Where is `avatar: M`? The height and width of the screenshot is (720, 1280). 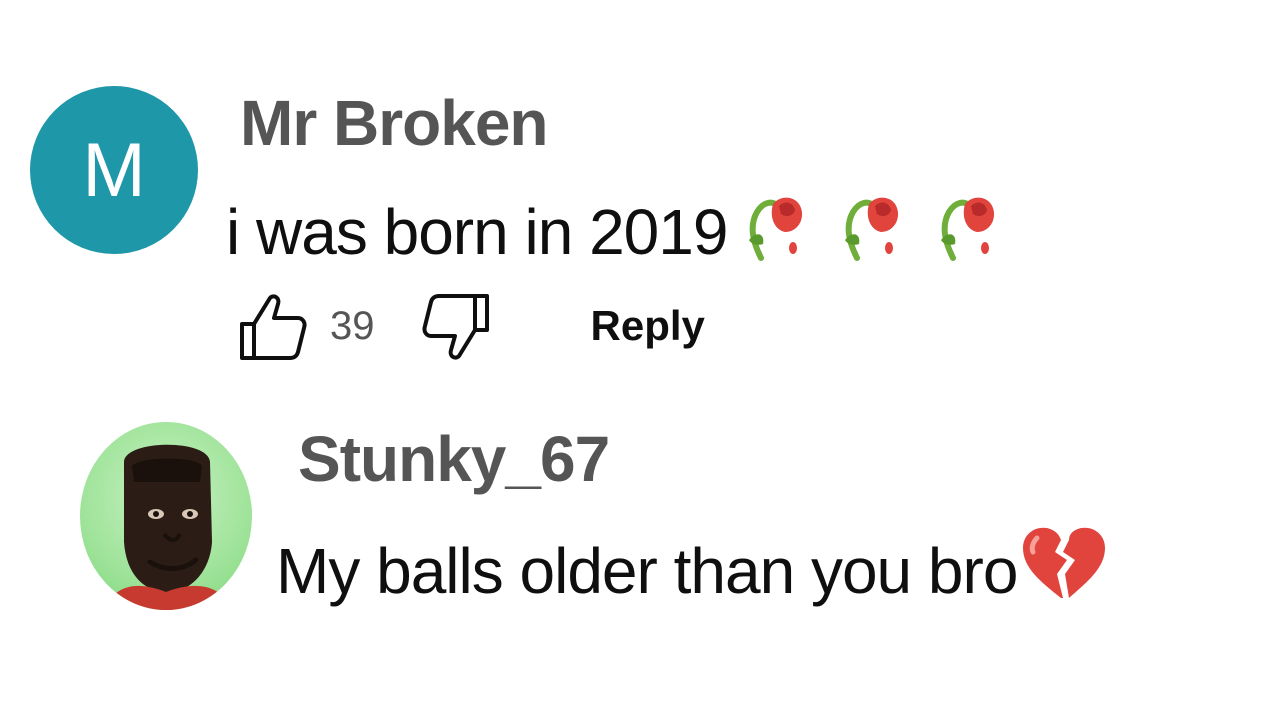
avatar: M is located at coordinates (114, 170).